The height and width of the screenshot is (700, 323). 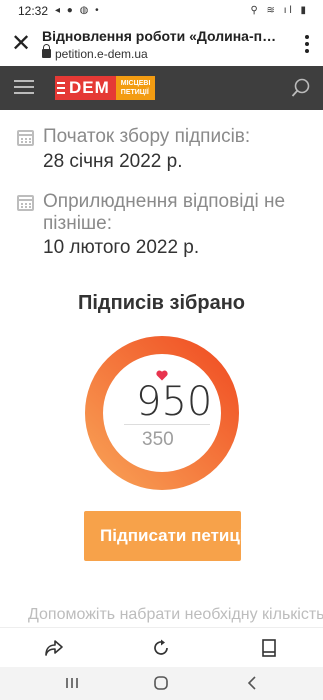 I want to click on browser-bottom-bar, so click(x=161, y=647).